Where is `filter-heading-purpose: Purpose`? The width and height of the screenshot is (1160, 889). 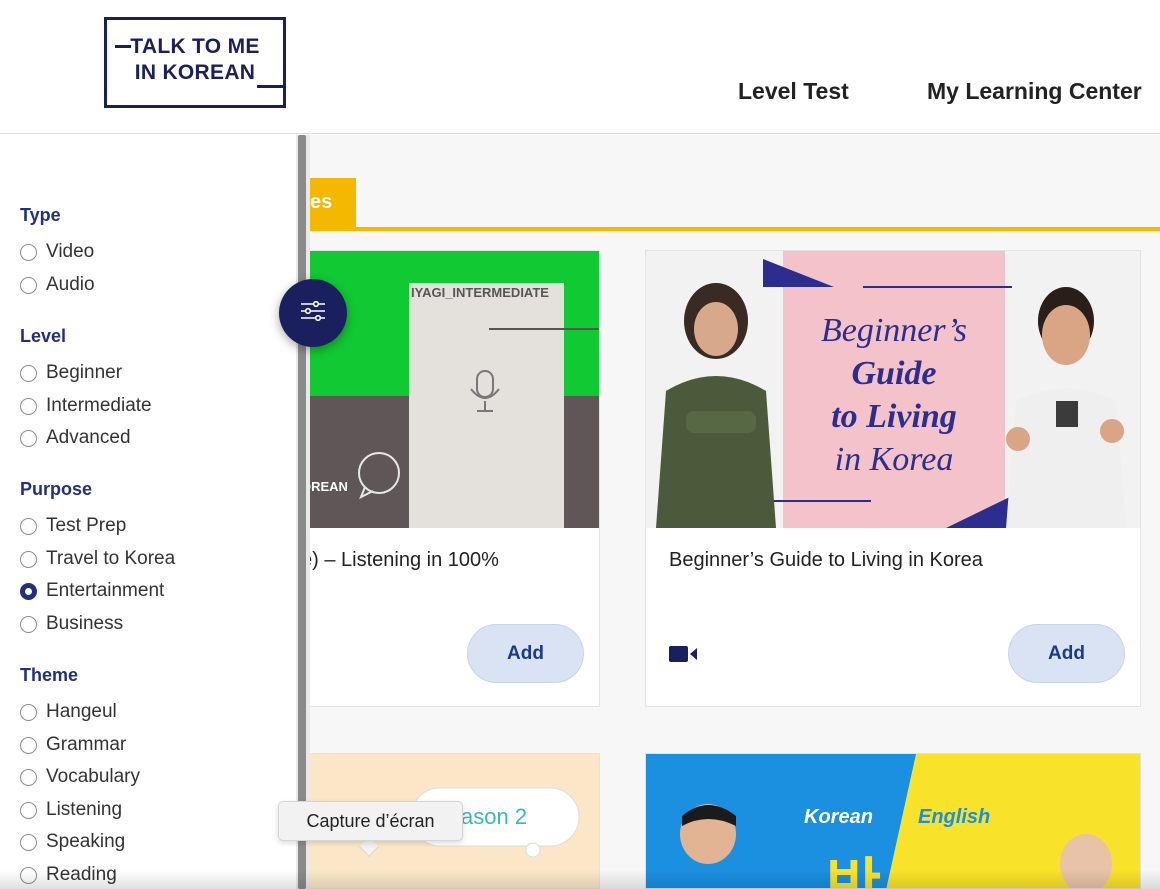 filter-heading-purpose: Purpose is located at coordinates (56, 489).